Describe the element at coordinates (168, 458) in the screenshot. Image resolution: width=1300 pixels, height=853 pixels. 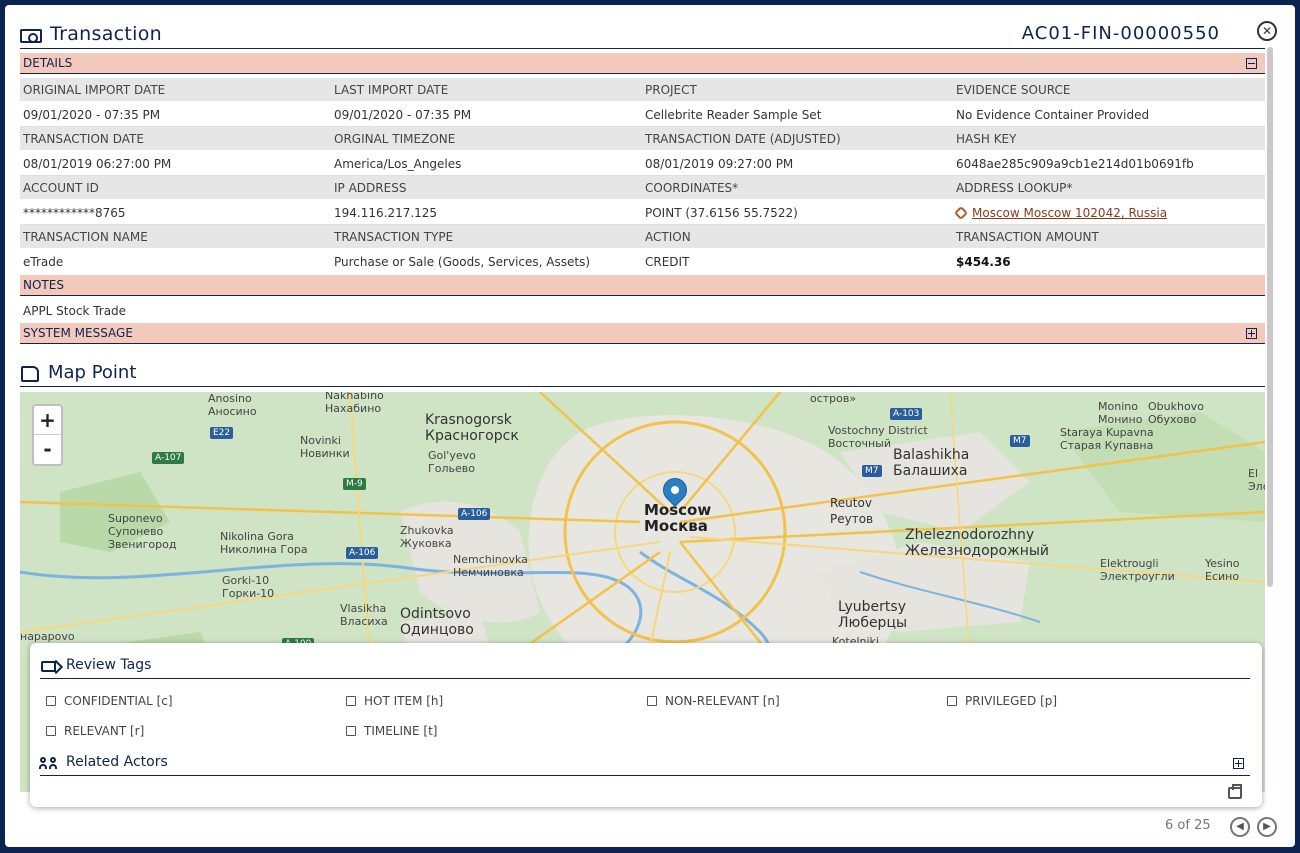
I see `highway-shield: A-107` at that location.